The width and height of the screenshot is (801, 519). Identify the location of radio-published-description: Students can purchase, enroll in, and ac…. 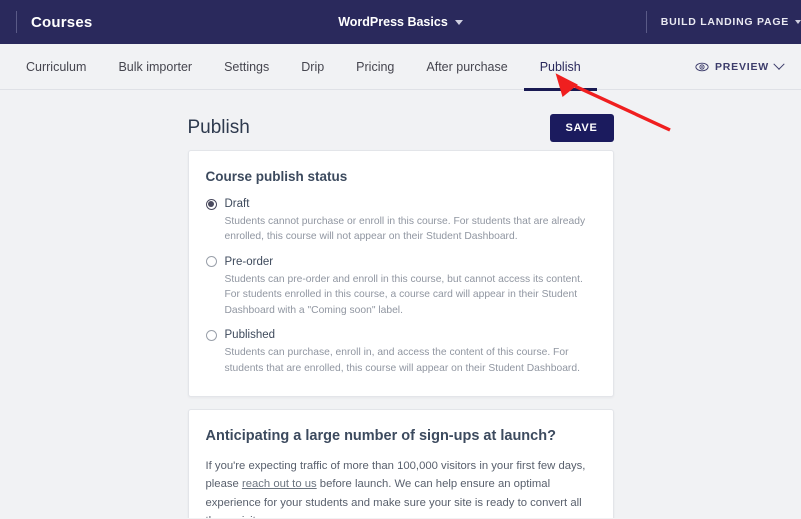
(402, 360).